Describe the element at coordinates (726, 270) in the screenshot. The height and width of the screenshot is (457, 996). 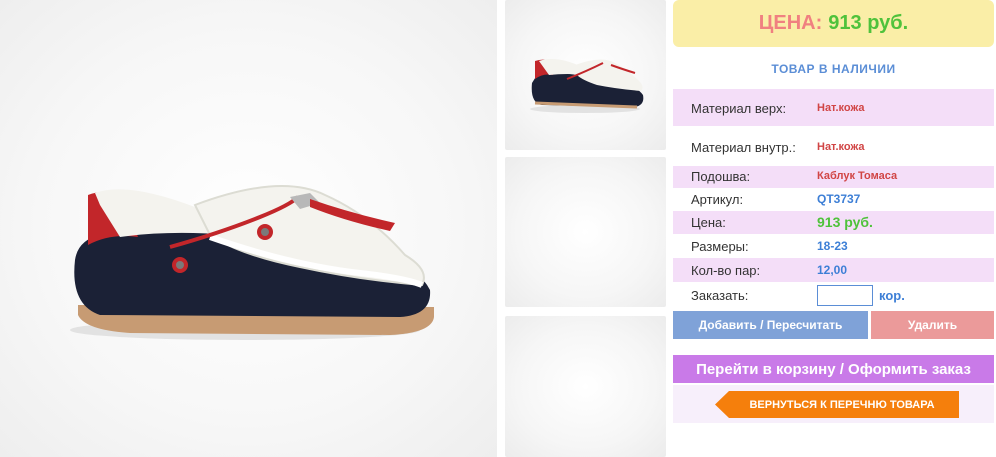
I see `spec-label: Кол-во пар:` at that location.